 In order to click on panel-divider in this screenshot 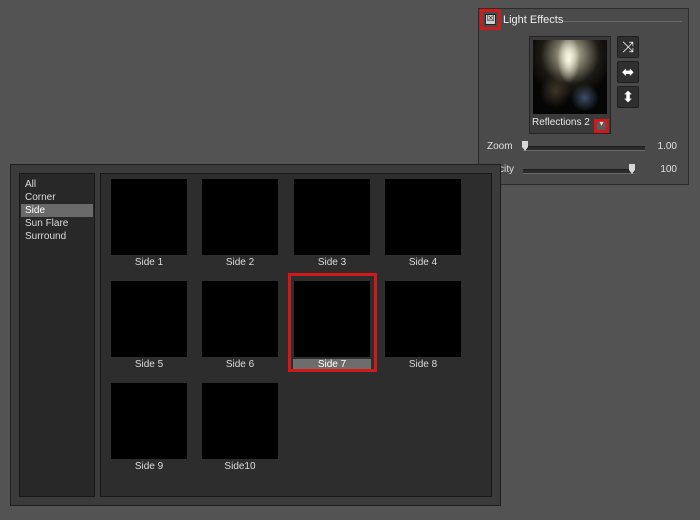, I will do `click(622, 21)`.